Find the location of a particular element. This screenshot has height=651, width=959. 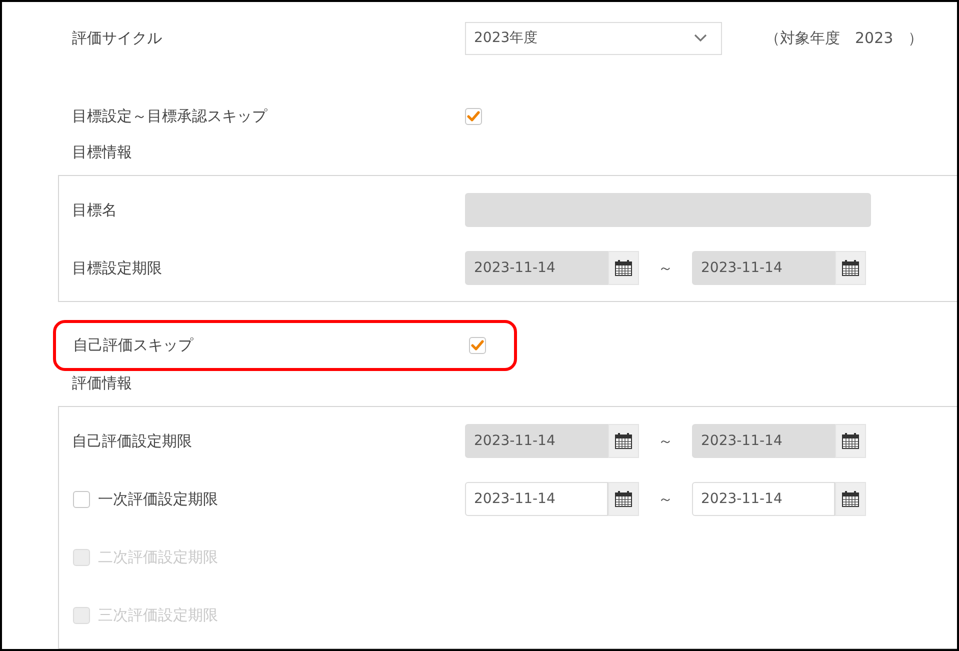

cycle-label: 評価サイクル is located at coordinates (117, 38).